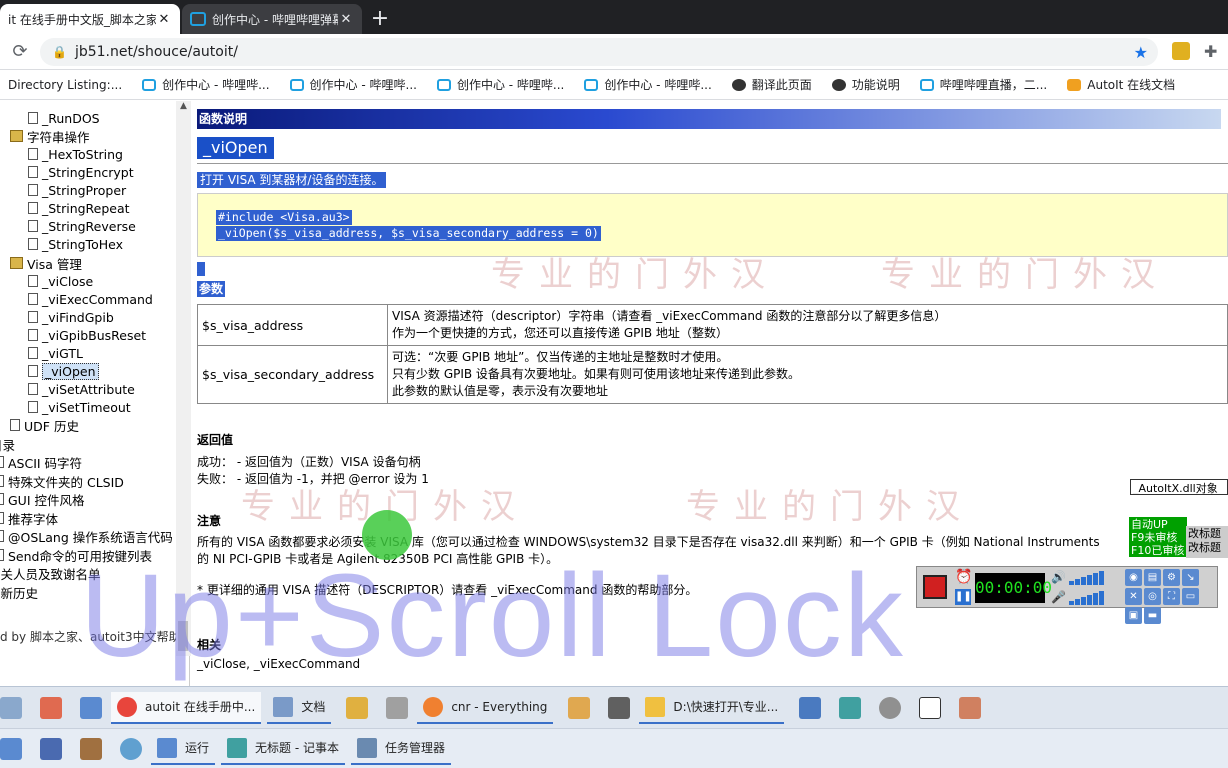  What do you see at coordinates (1158, 537) in the screenshot?
I see `auto-upload-panel: 自动UP F9未审核 F10已审核` at bounding box center [1158, 537].